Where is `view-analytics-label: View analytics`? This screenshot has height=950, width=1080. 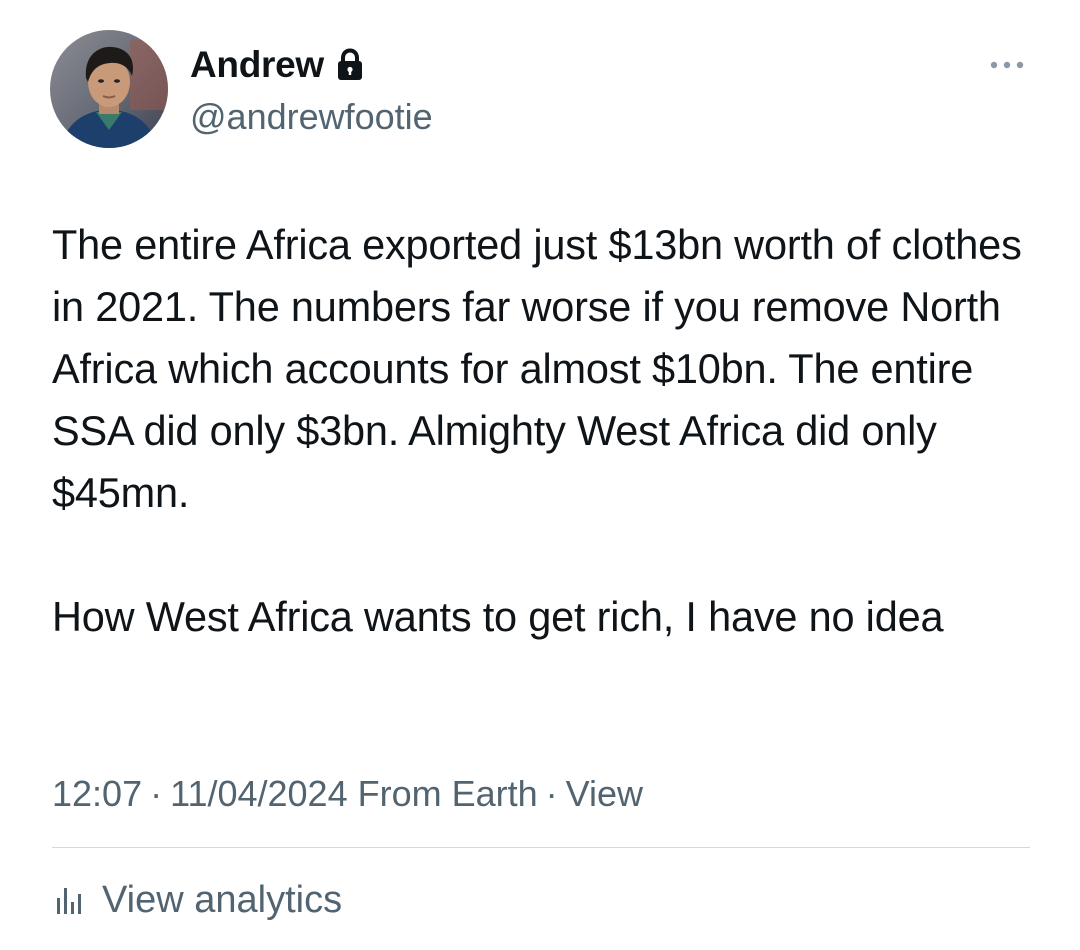 view-analytics-label: View analytics is located at coordinates (222, 899).